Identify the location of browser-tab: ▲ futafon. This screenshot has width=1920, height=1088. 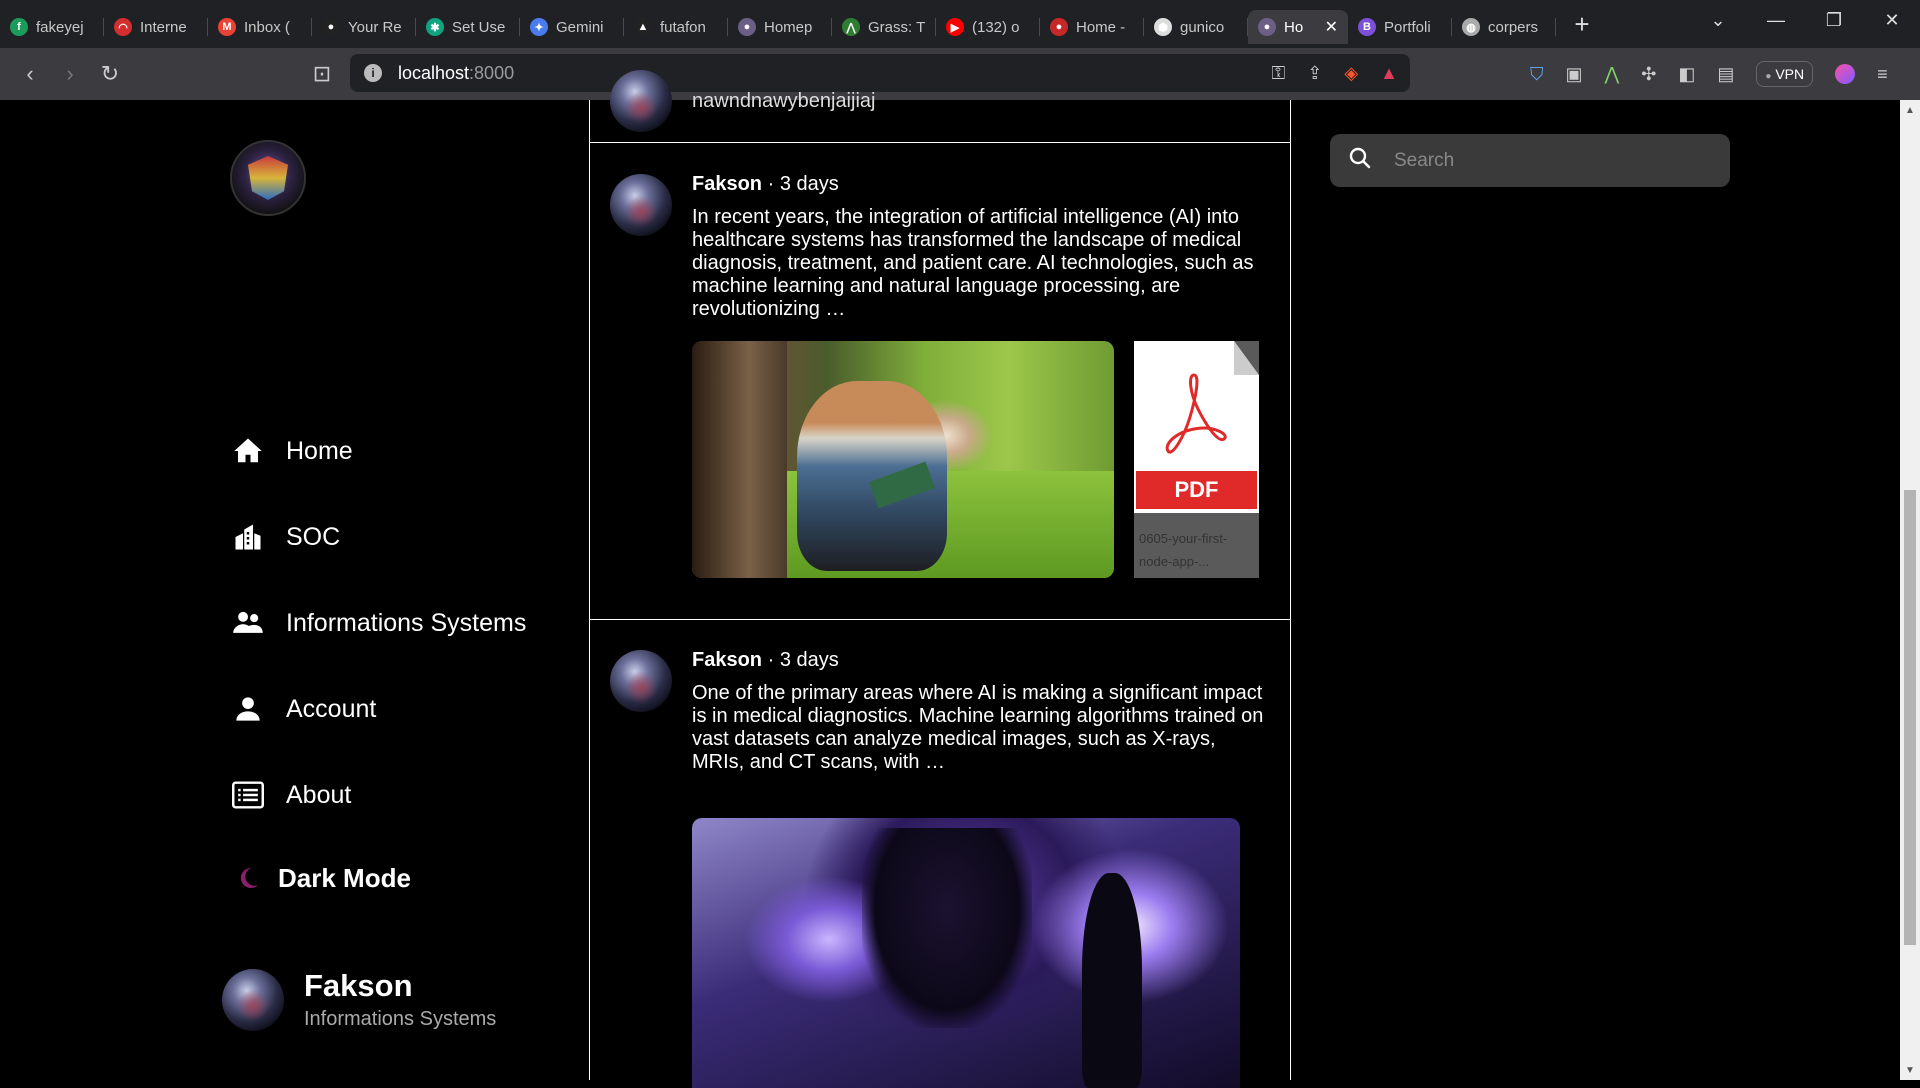
(676, 27).